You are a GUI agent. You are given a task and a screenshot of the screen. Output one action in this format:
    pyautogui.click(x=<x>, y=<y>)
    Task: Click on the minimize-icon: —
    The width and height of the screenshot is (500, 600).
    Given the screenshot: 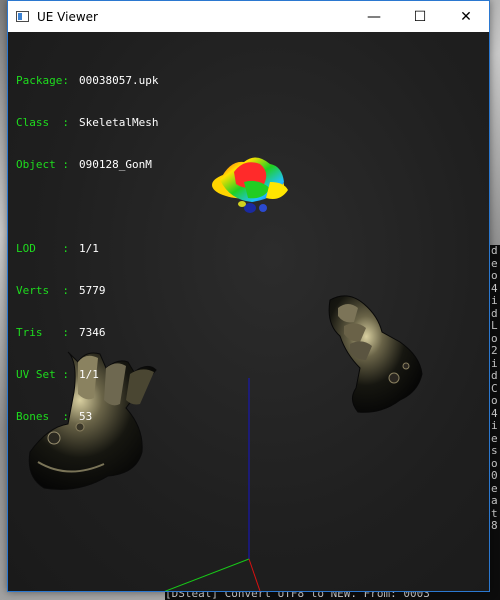 What is the action you would take?
    pyautogui.click(x=374, y=16)
    